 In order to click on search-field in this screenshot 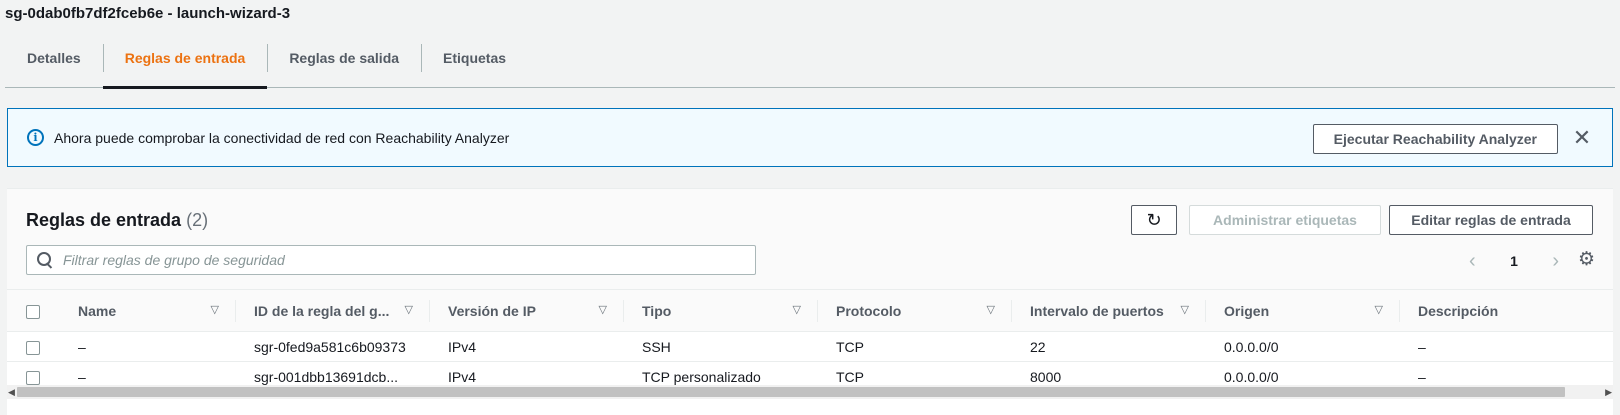, I will do `click(391, 260)`.